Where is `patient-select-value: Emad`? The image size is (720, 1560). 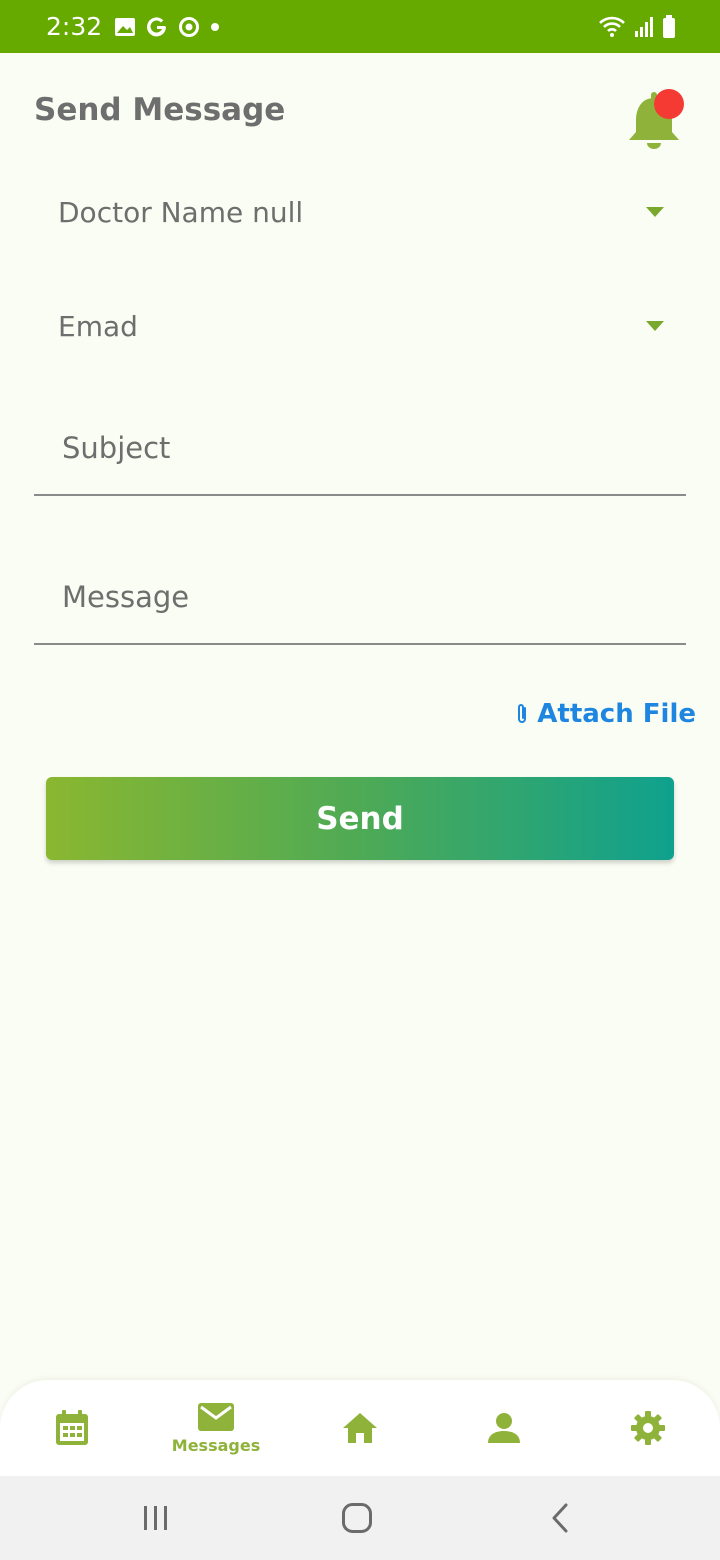 patient-select-value: Emad is located at coordinates (98, 326).